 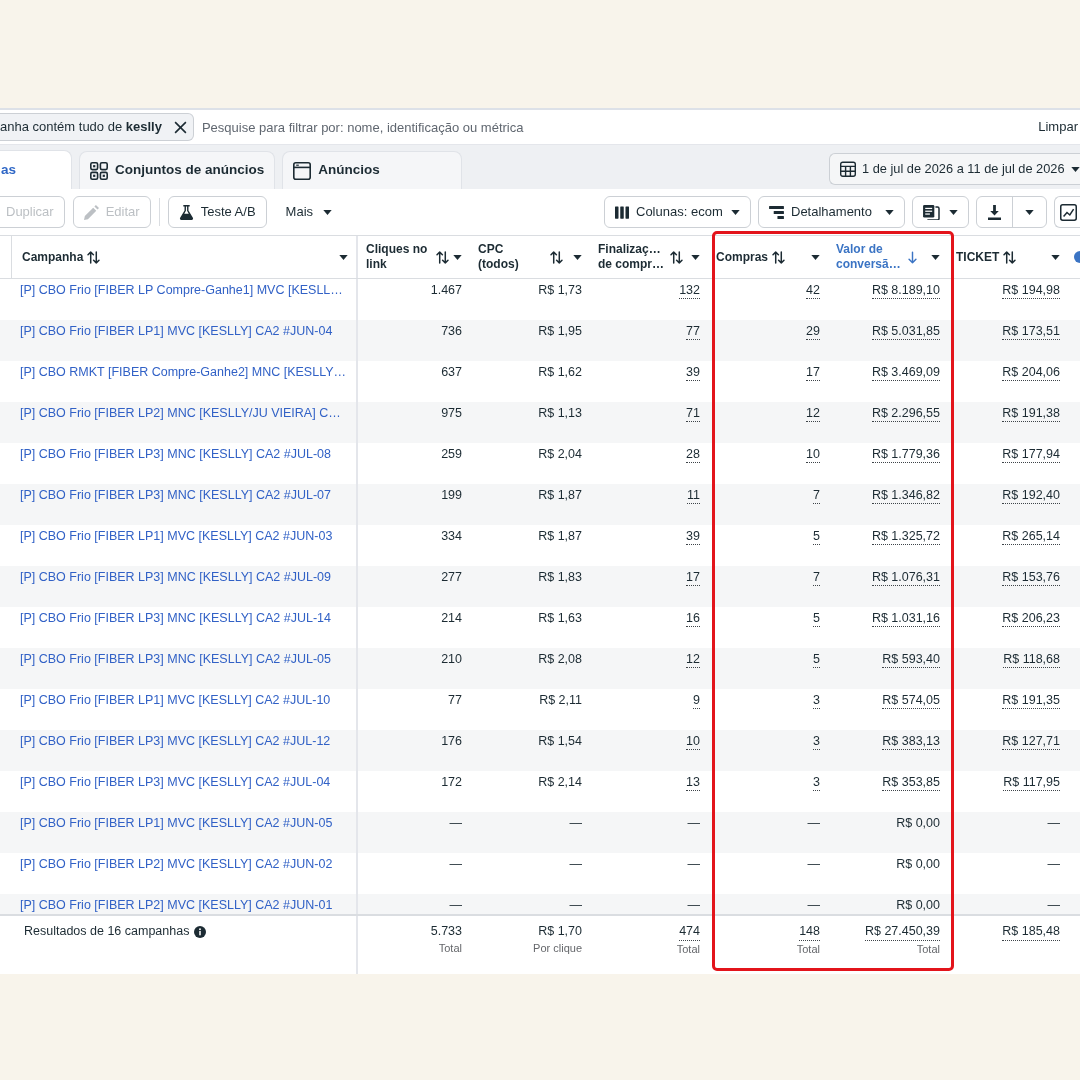 I want to click on metric-value: R$ 265,14, so click(x=1031, y=537).